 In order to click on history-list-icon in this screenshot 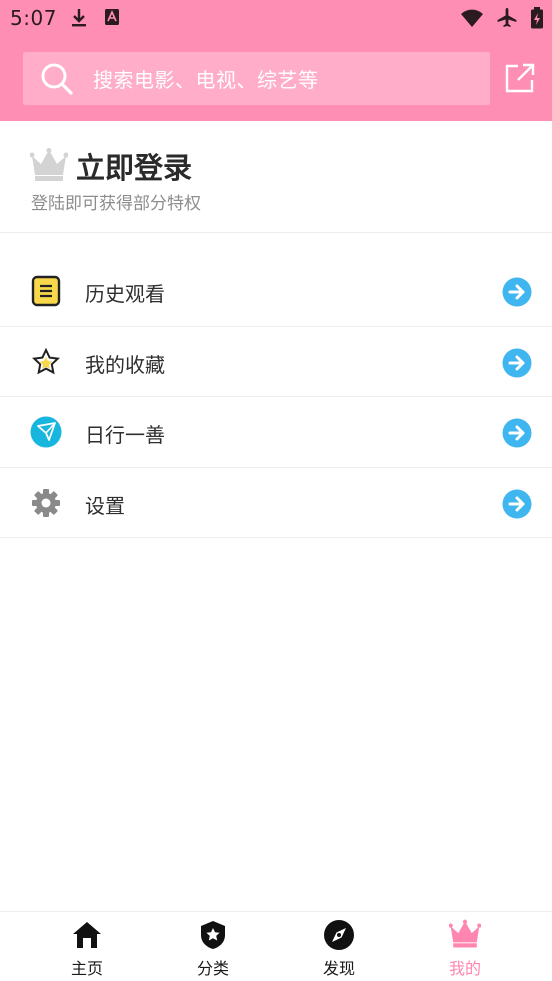, I will do `click(46, 291)`.